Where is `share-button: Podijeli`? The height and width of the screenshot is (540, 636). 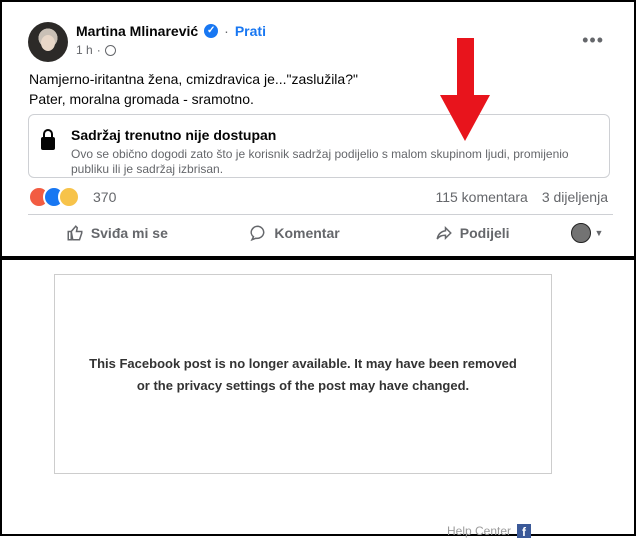
share-button: Podijeli is located at coordinates (472, 233).